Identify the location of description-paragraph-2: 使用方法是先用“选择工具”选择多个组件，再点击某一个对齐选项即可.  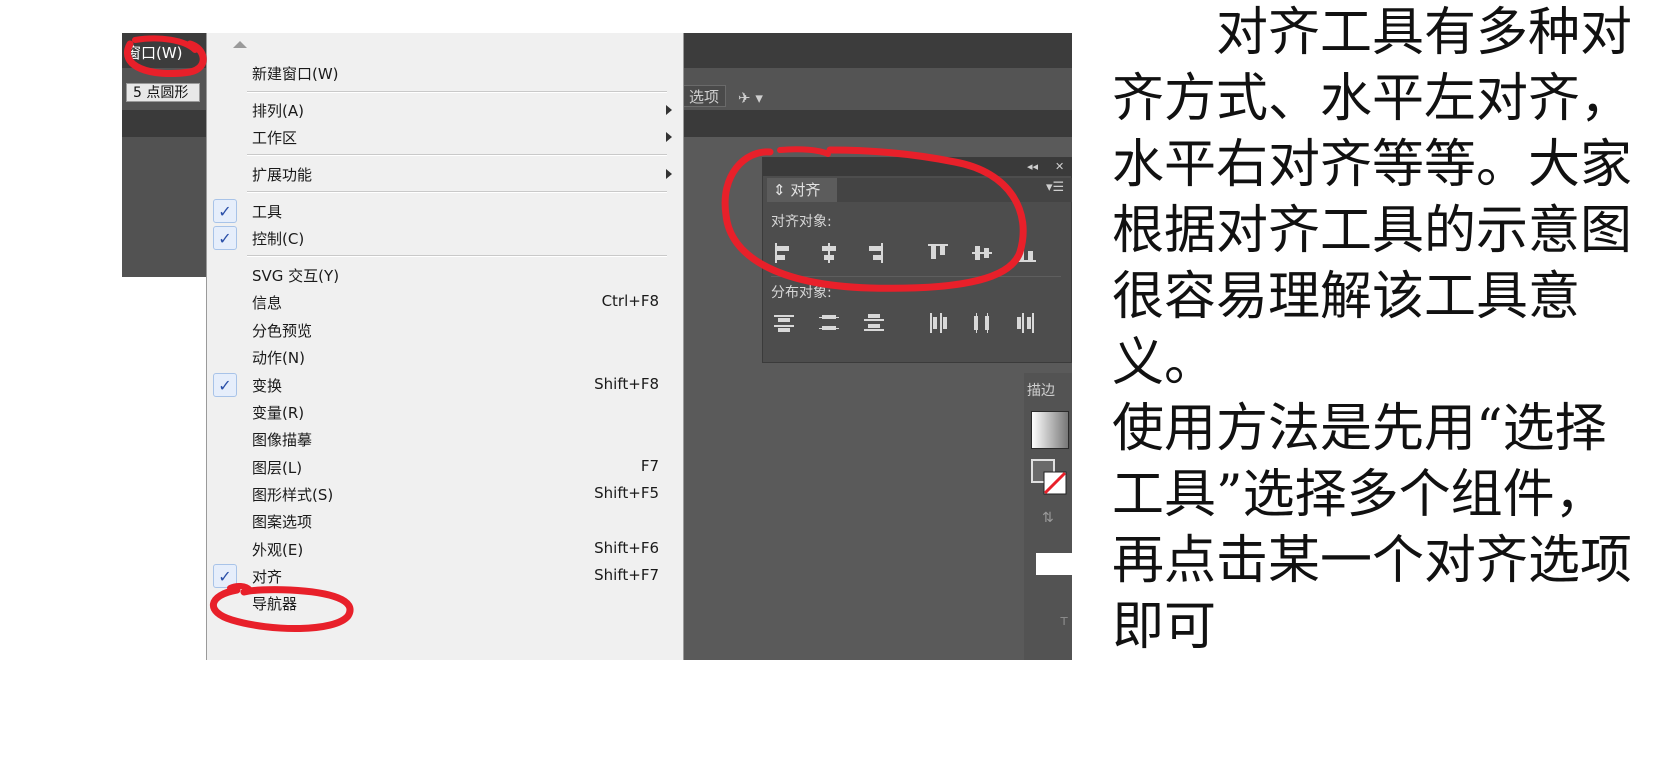
(1372, 528).